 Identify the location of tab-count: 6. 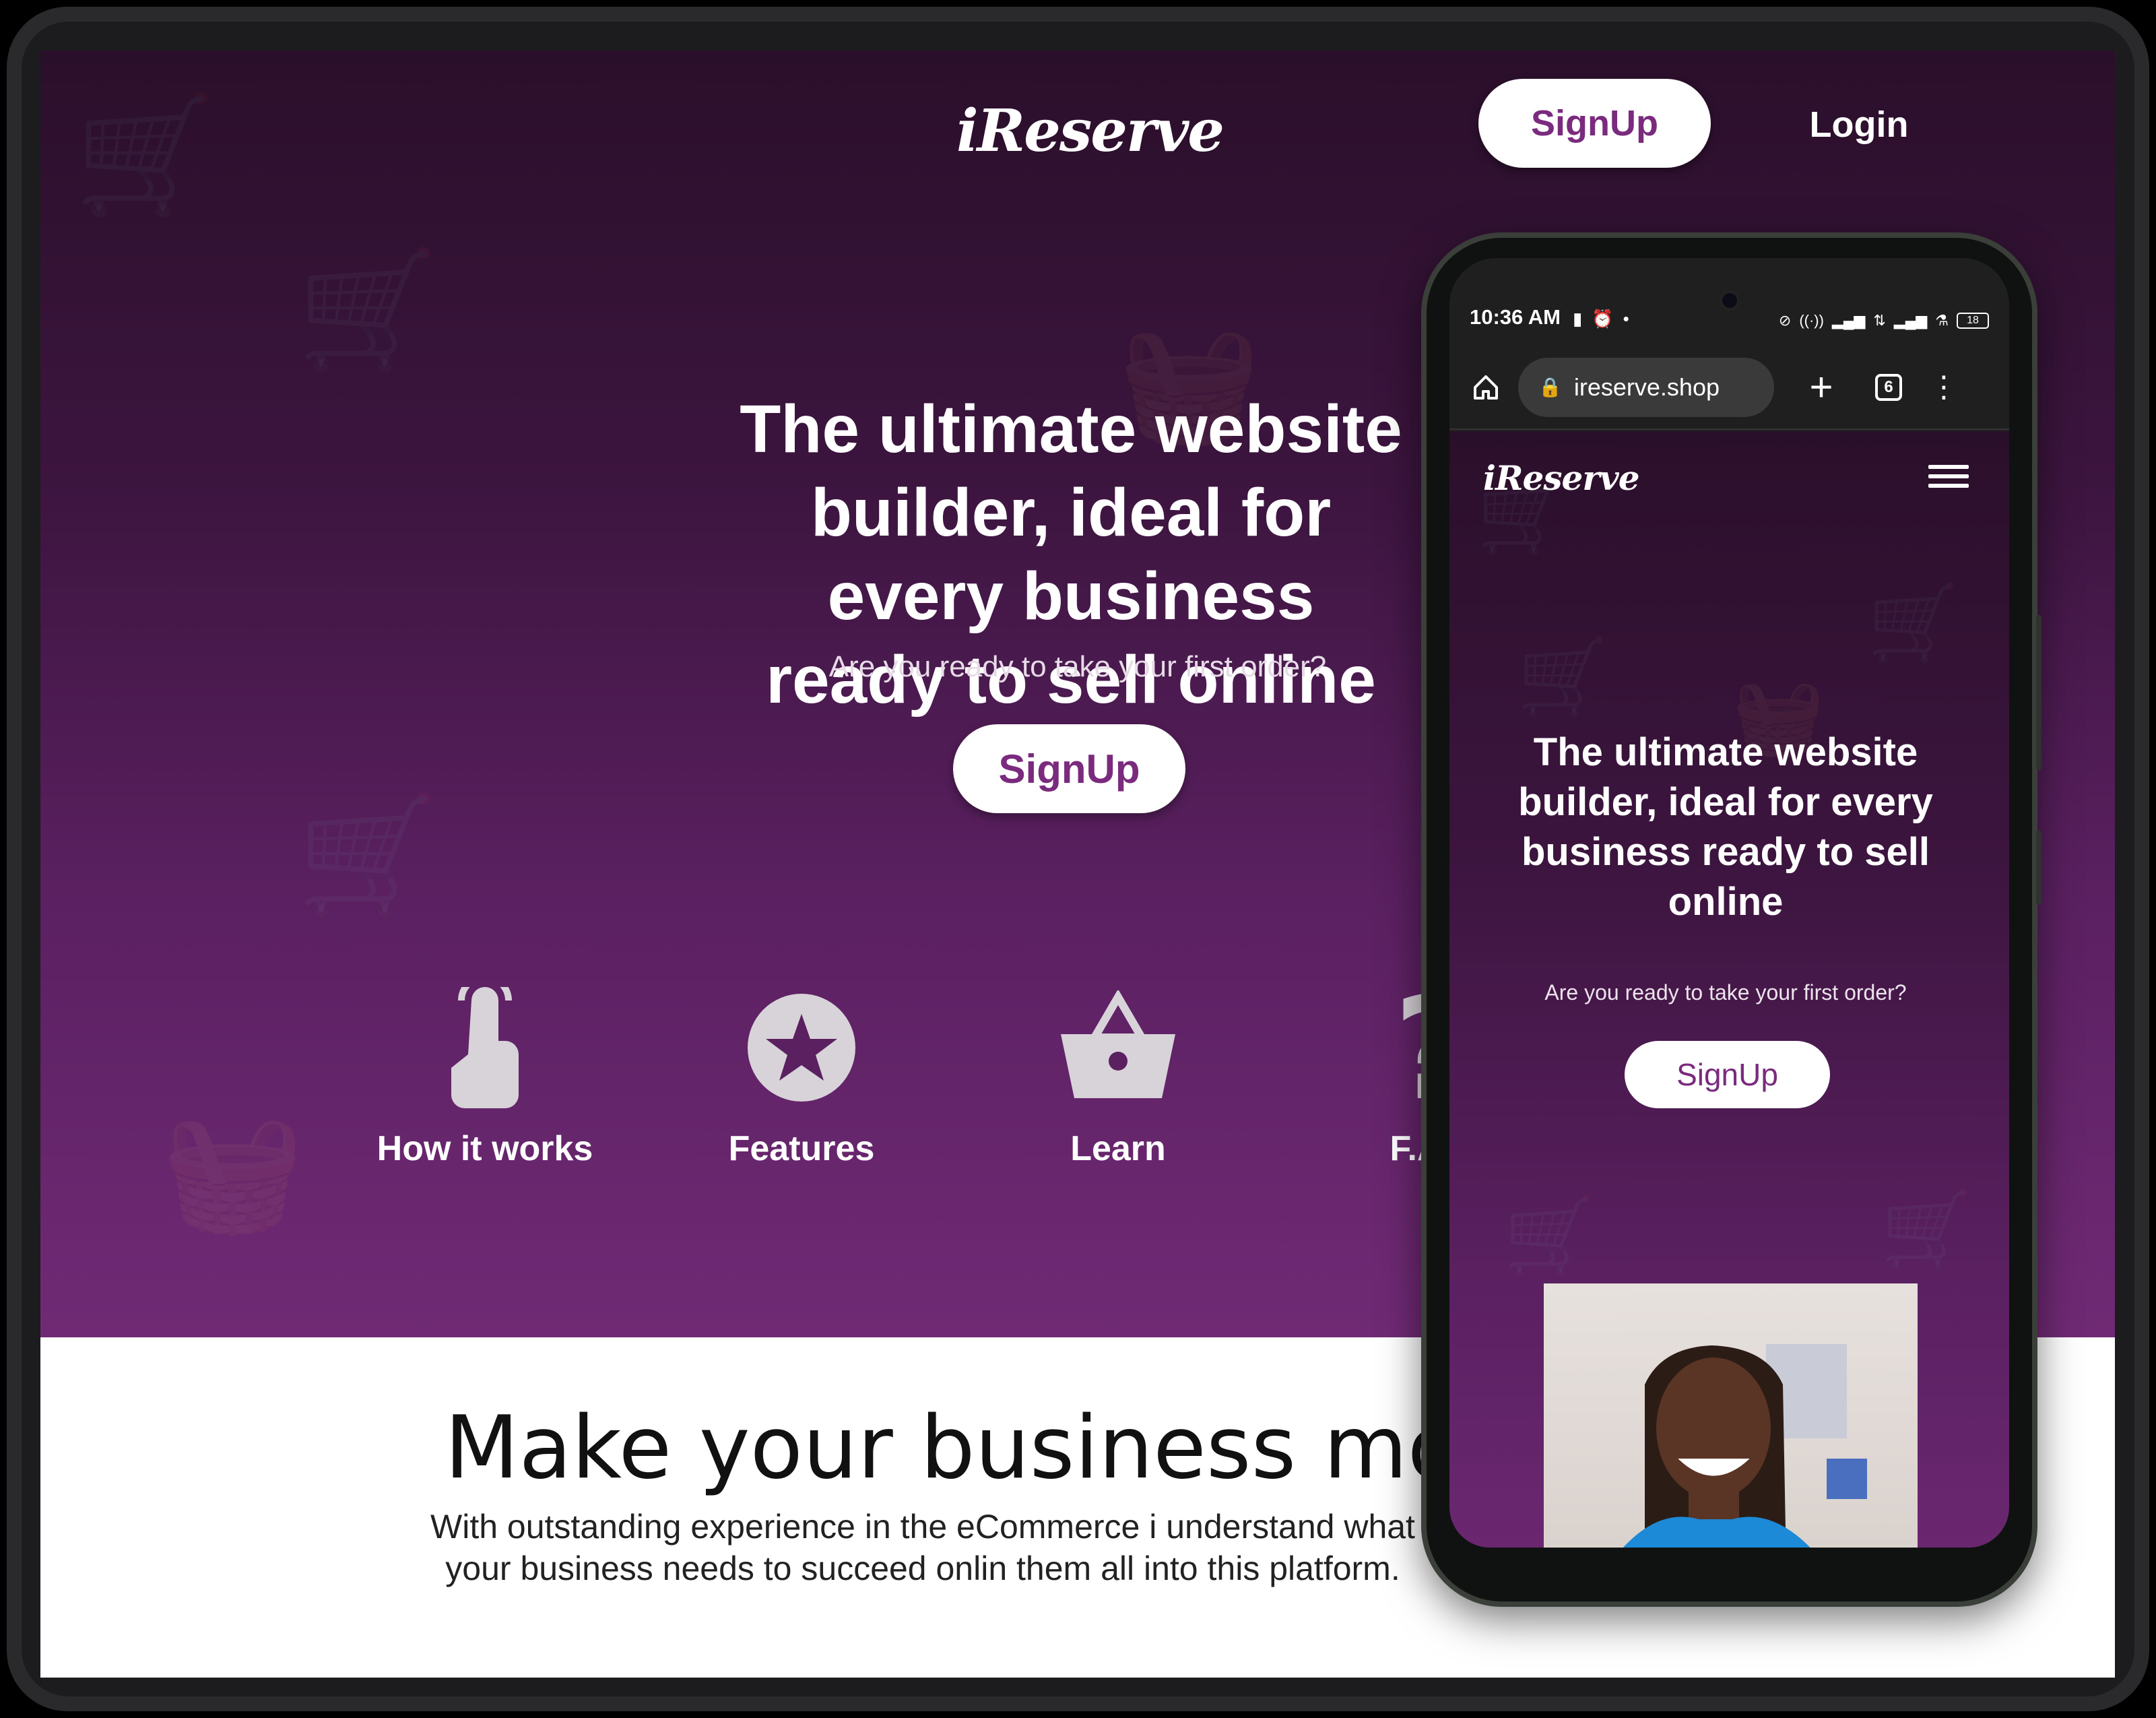
(1888, 387).